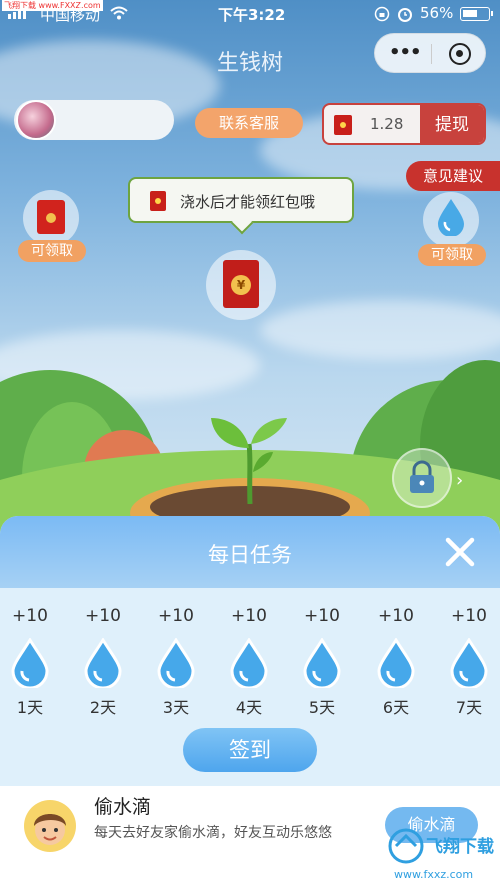 This screenshot has height=889, width=500. I want to click on day-item: +10 1天, so click(30, 660).